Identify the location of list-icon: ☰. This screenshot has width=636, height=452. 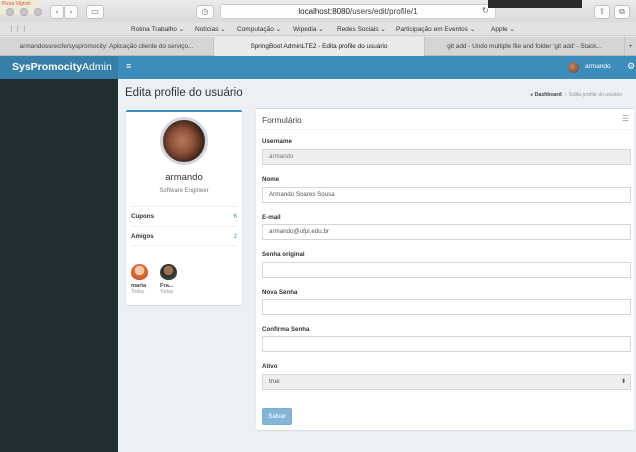
(625, 118).